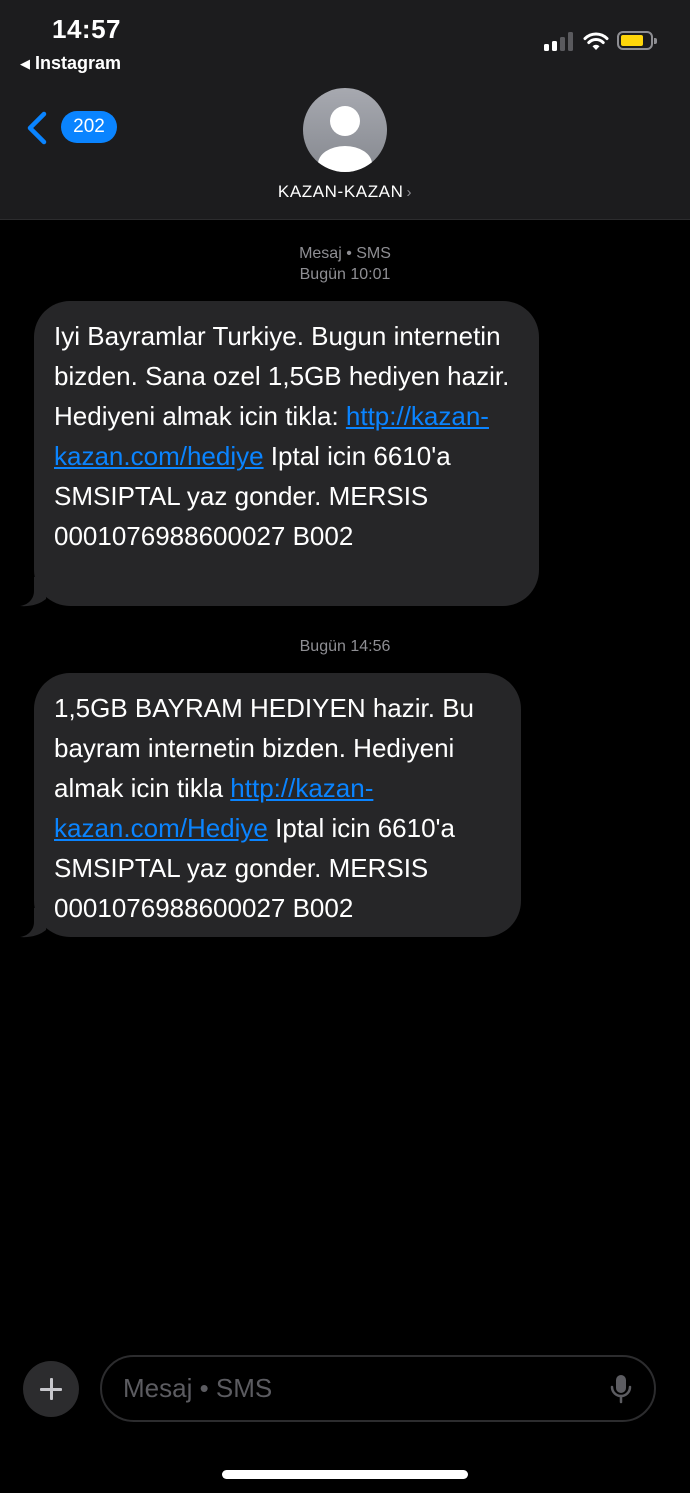 This screenshot has width=690, height=1493. Describe the element at coordinates (345, 1474) in the screenshot. I see `home-indicator` at that location.